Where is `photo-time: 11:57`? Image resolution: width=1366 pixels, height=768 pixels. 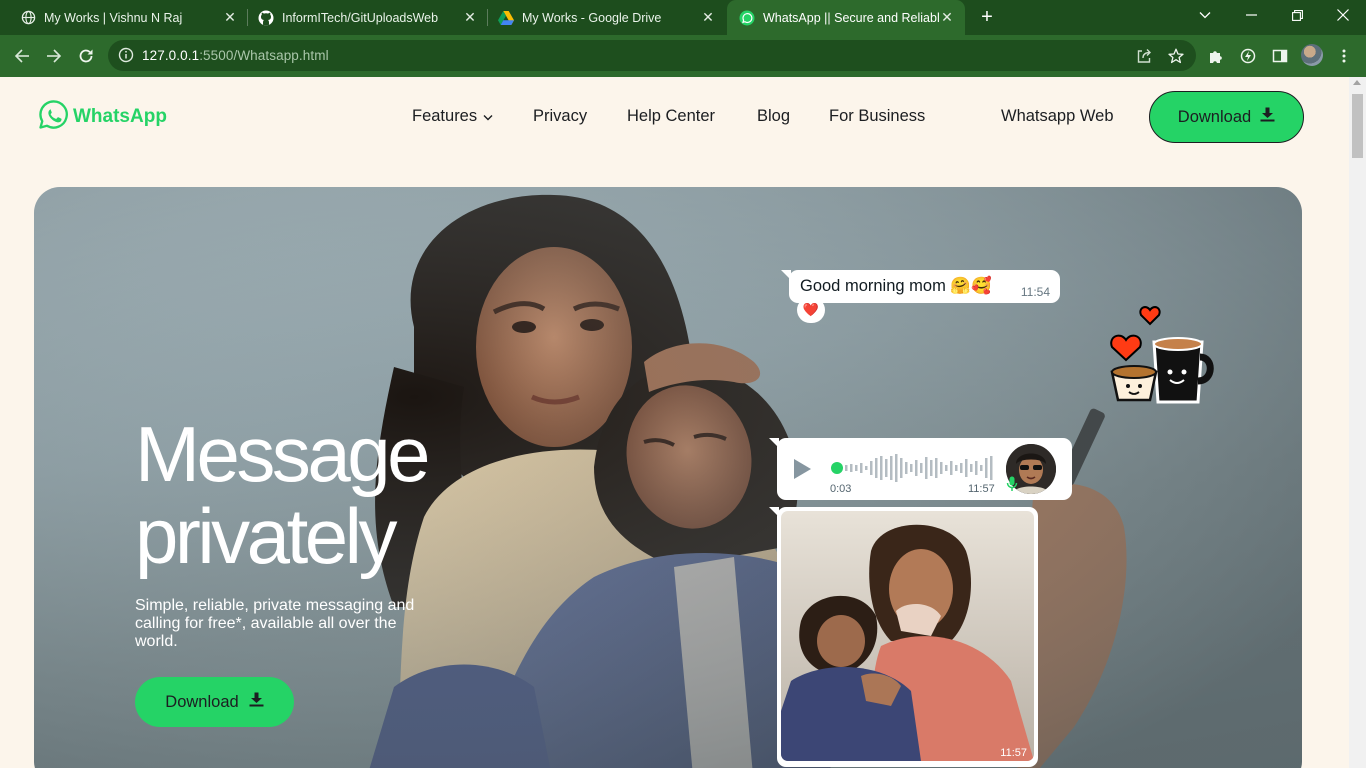
photo-time: 11:57 is located at coordinates (1013, 753).